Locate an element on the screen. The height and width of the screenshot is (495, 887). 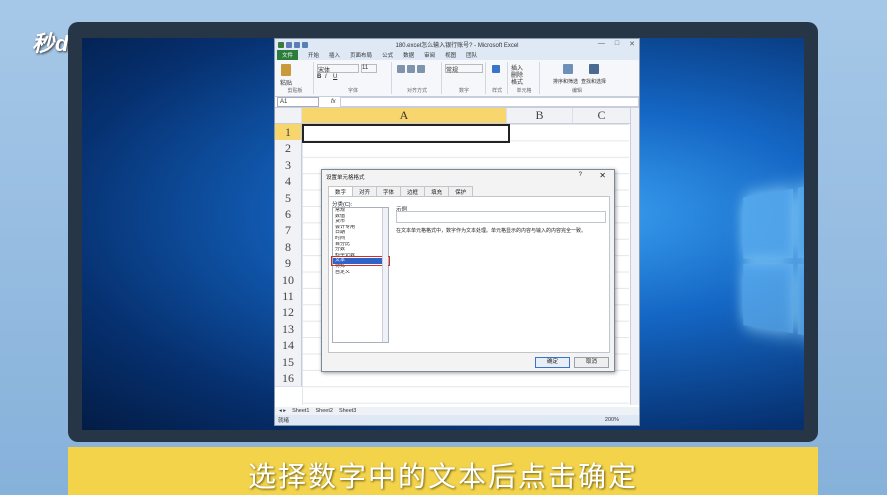
fx-icon: fx is located at coordinates (333, 102).